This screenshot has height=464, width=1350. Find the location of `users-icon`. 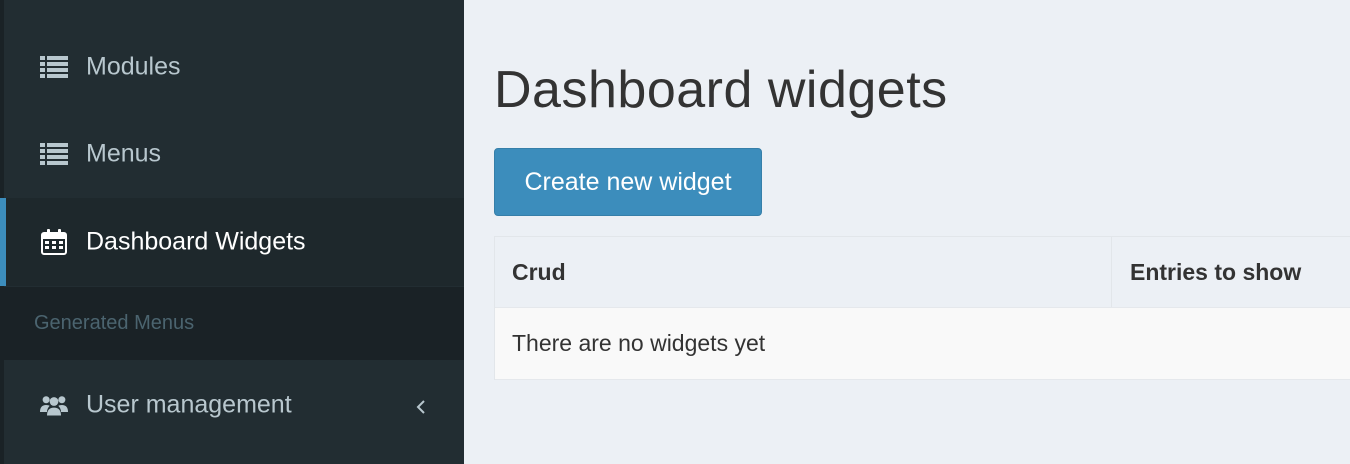

users-icon is located at coordinates (54, 405).